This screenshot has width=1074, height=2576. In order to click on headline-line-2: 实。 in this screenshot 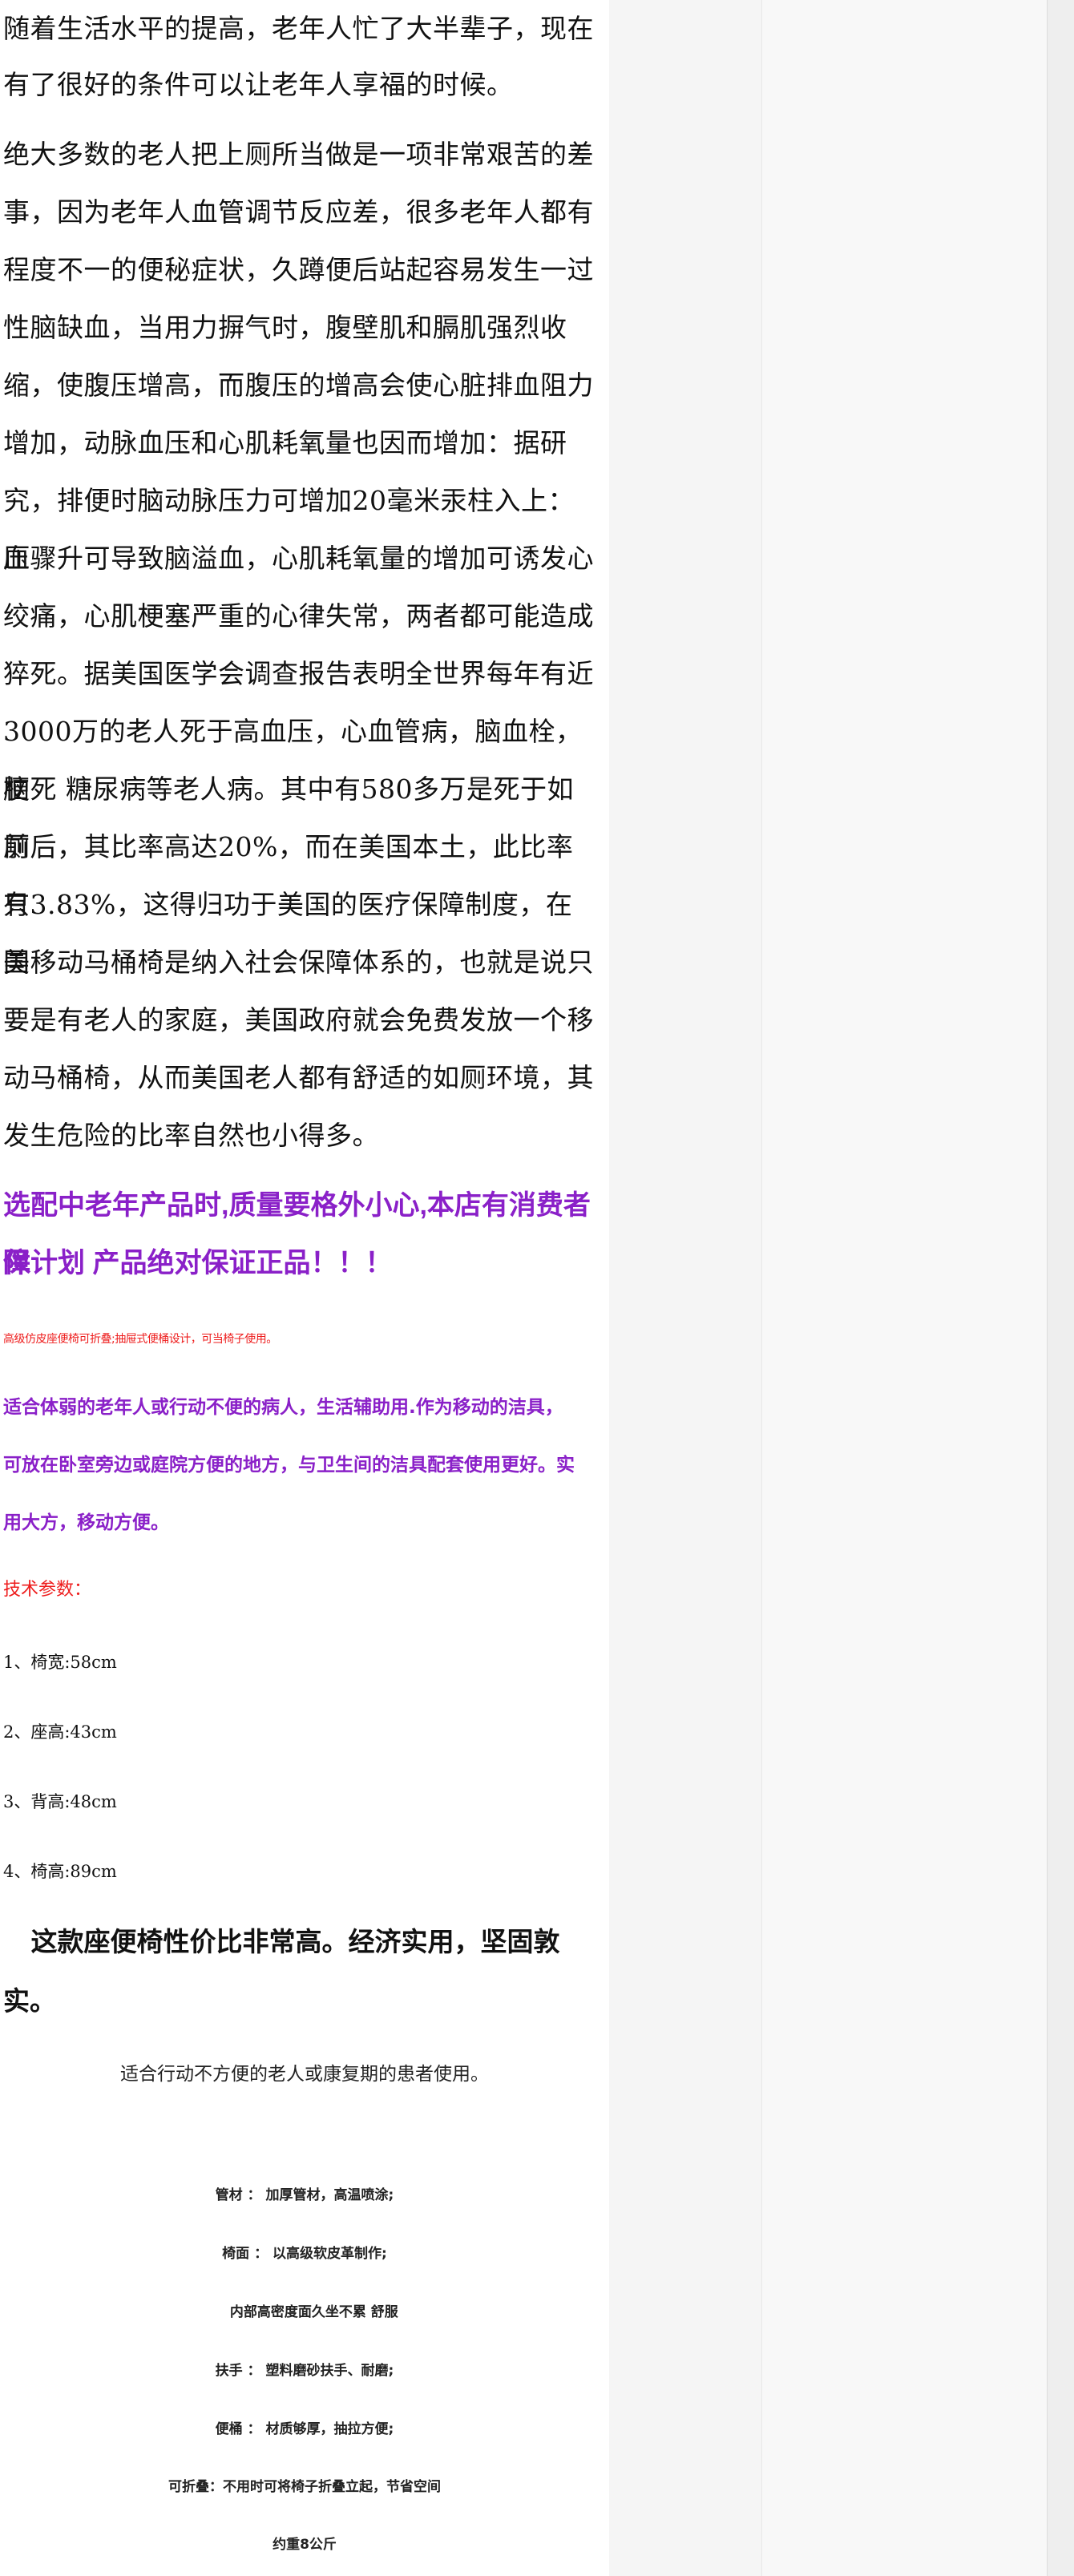, I will do `click(29, 2001)`.